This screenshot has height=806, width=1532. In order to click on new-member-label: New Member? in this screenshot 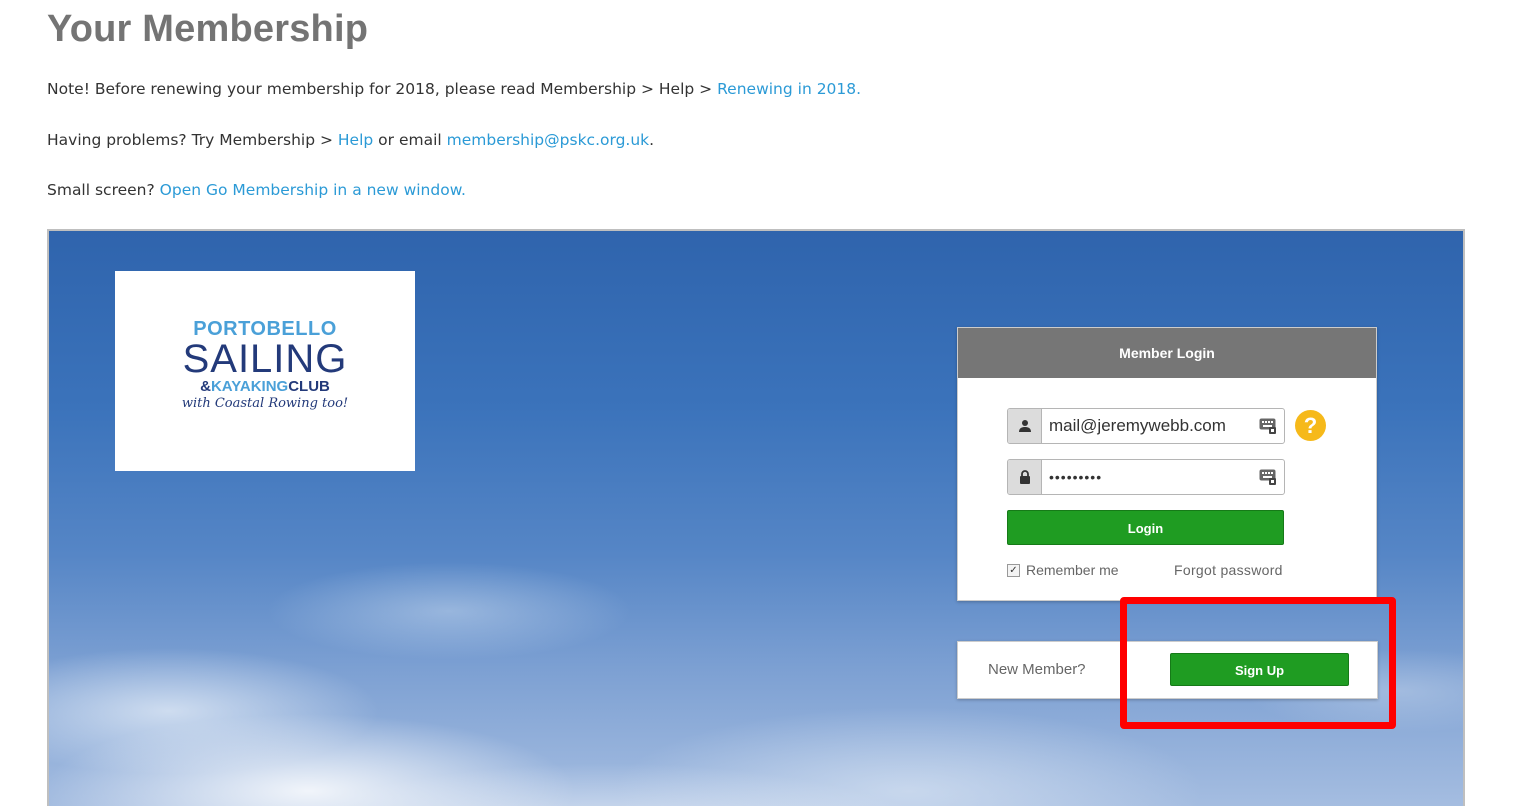, I will do `click(1037, 669)`.